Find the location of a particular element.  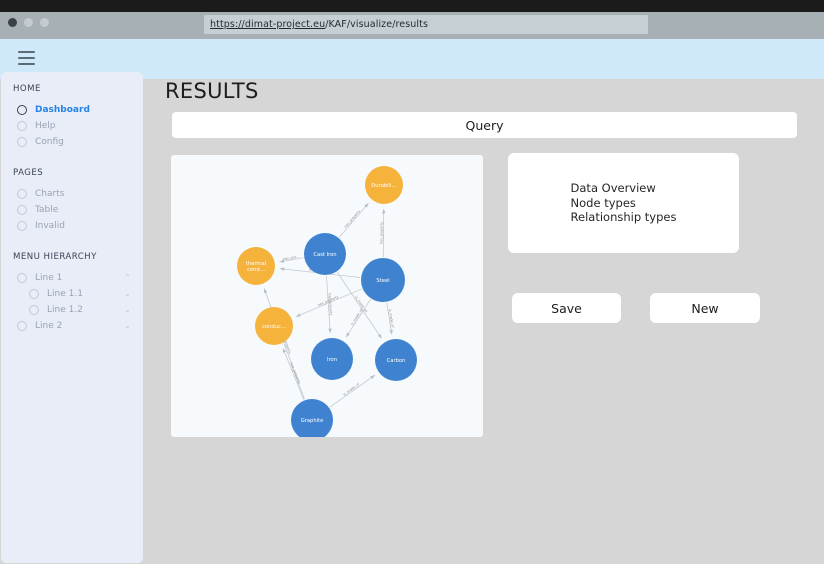

overview-line-3: Relationship types is located at coordinates (623, 217).